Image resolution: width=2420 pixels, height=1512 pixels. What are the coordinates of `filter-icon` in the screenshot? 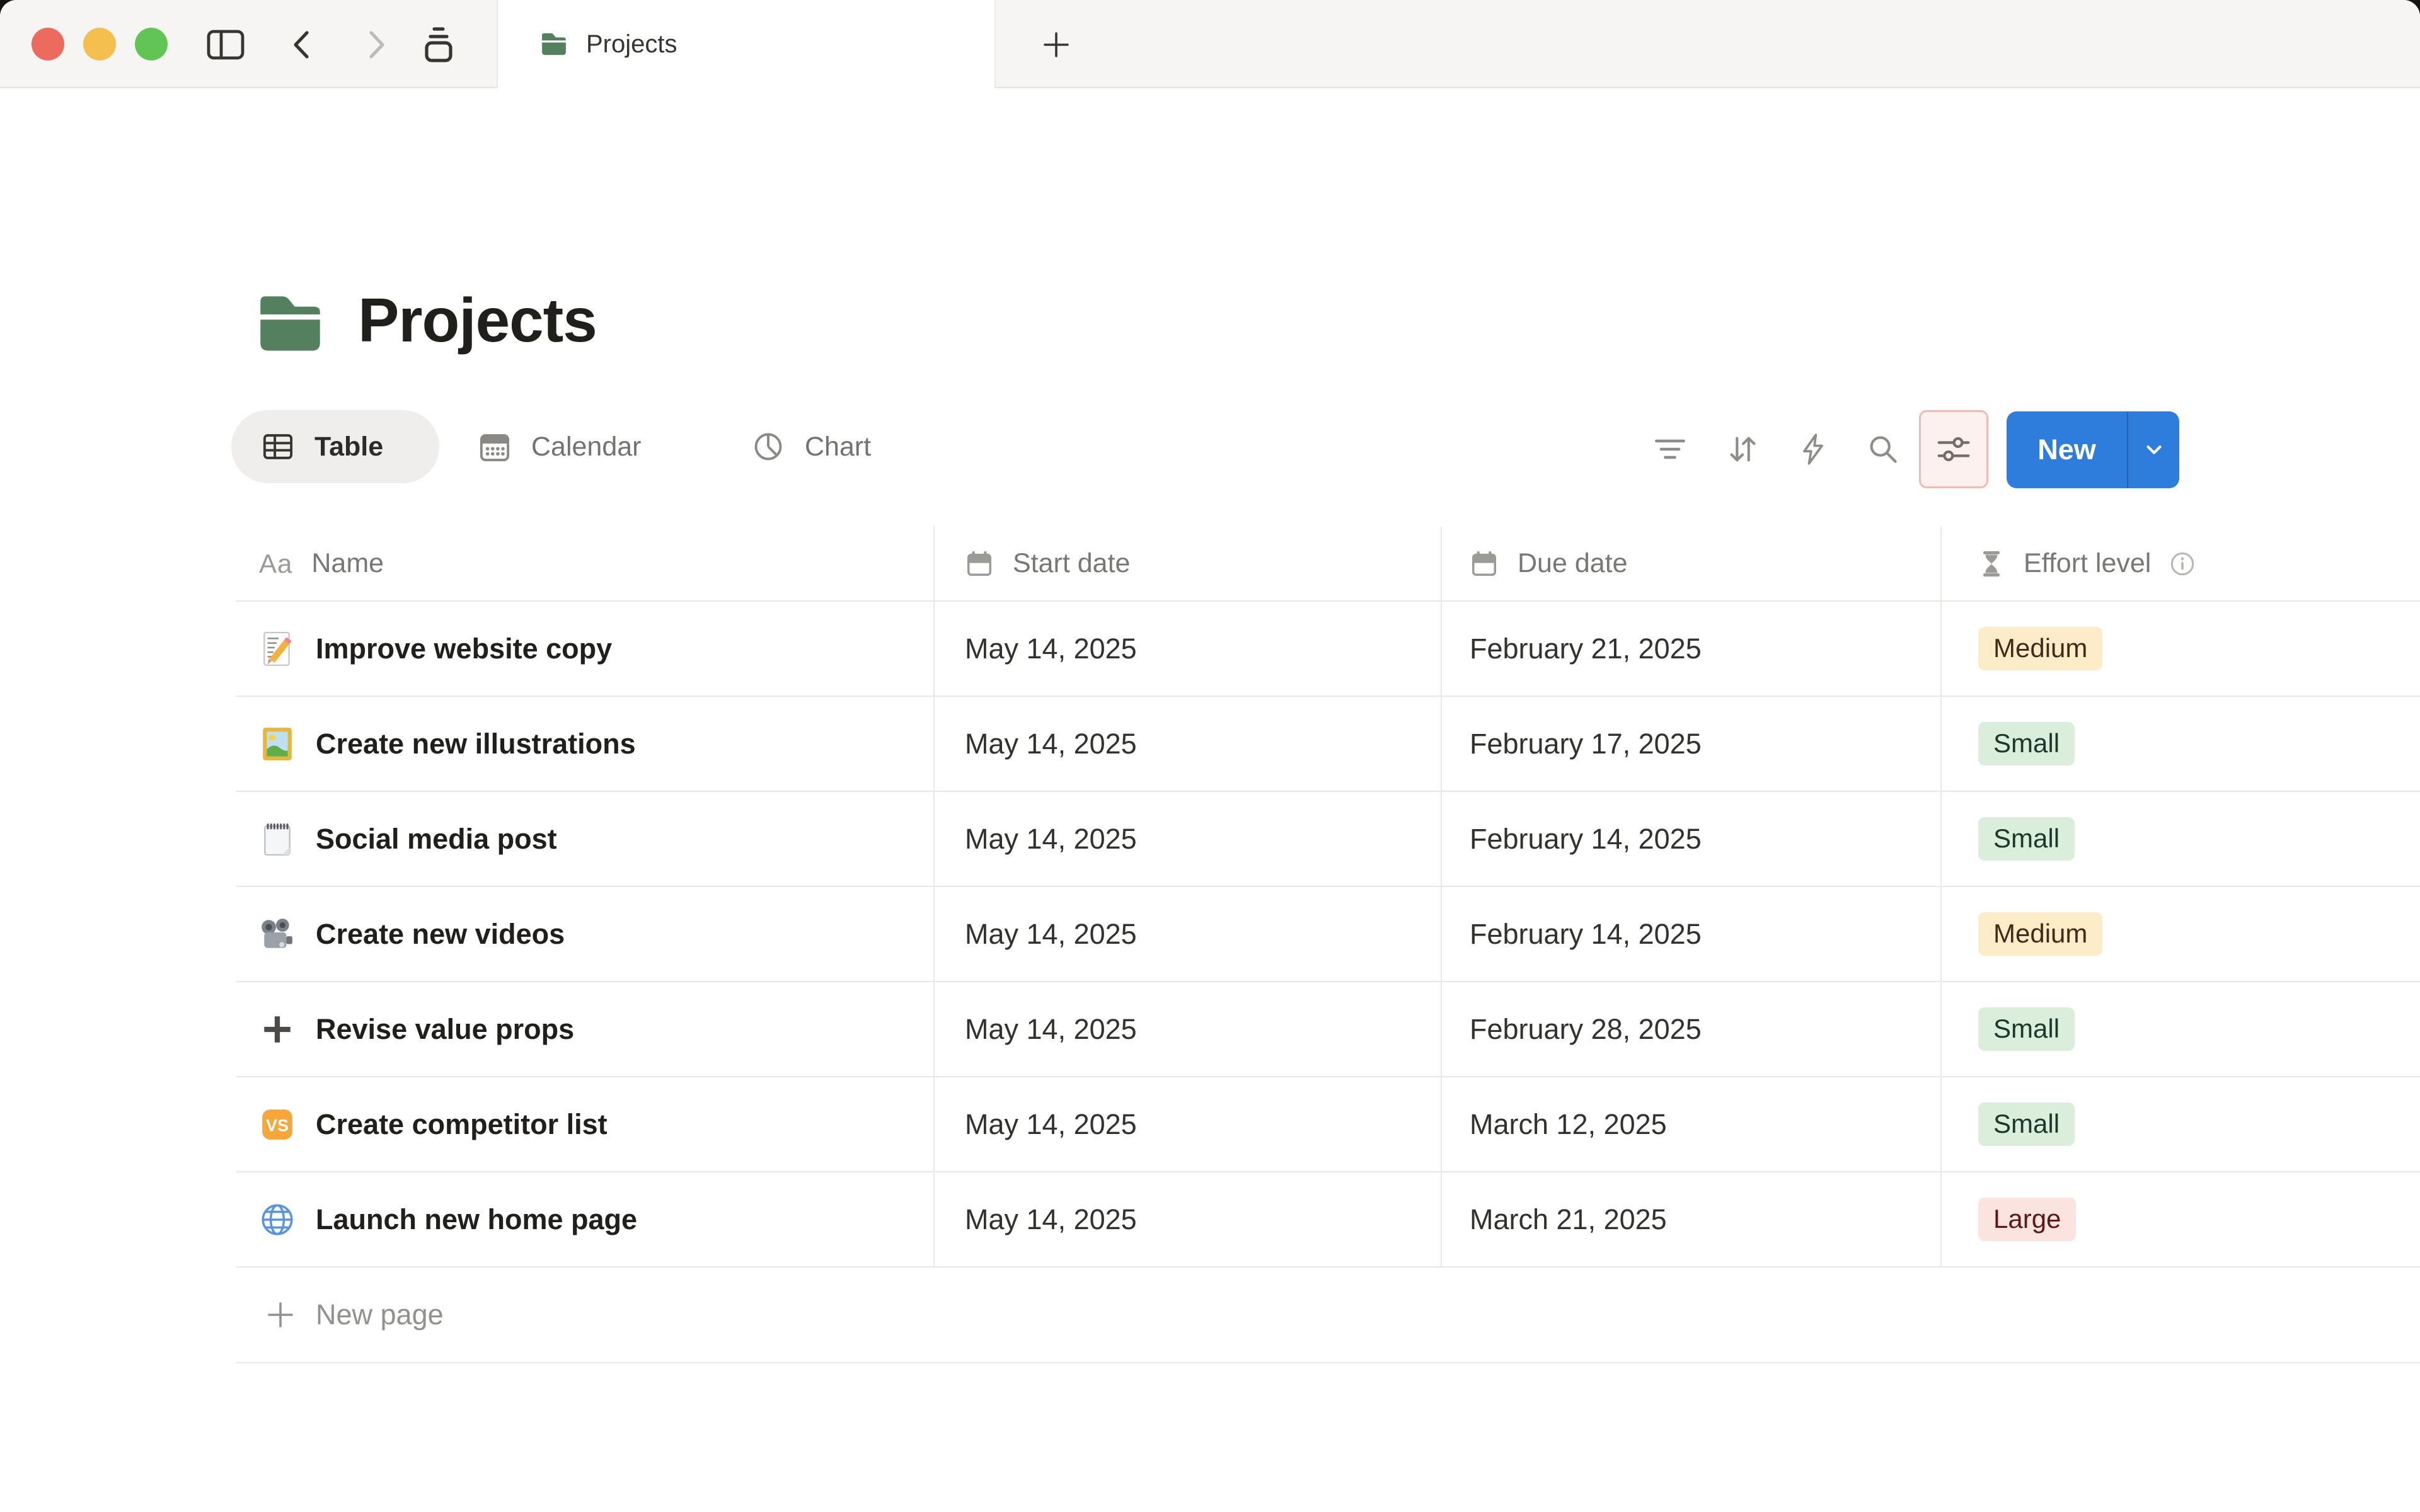 It's located at (1670, 449).